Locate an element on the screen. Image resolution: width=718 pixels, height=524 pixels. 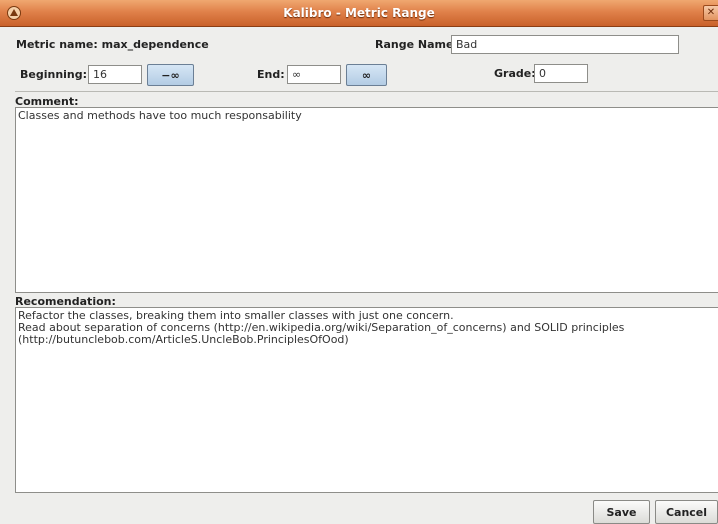
range-name-input is located at coordinates (565, 44).